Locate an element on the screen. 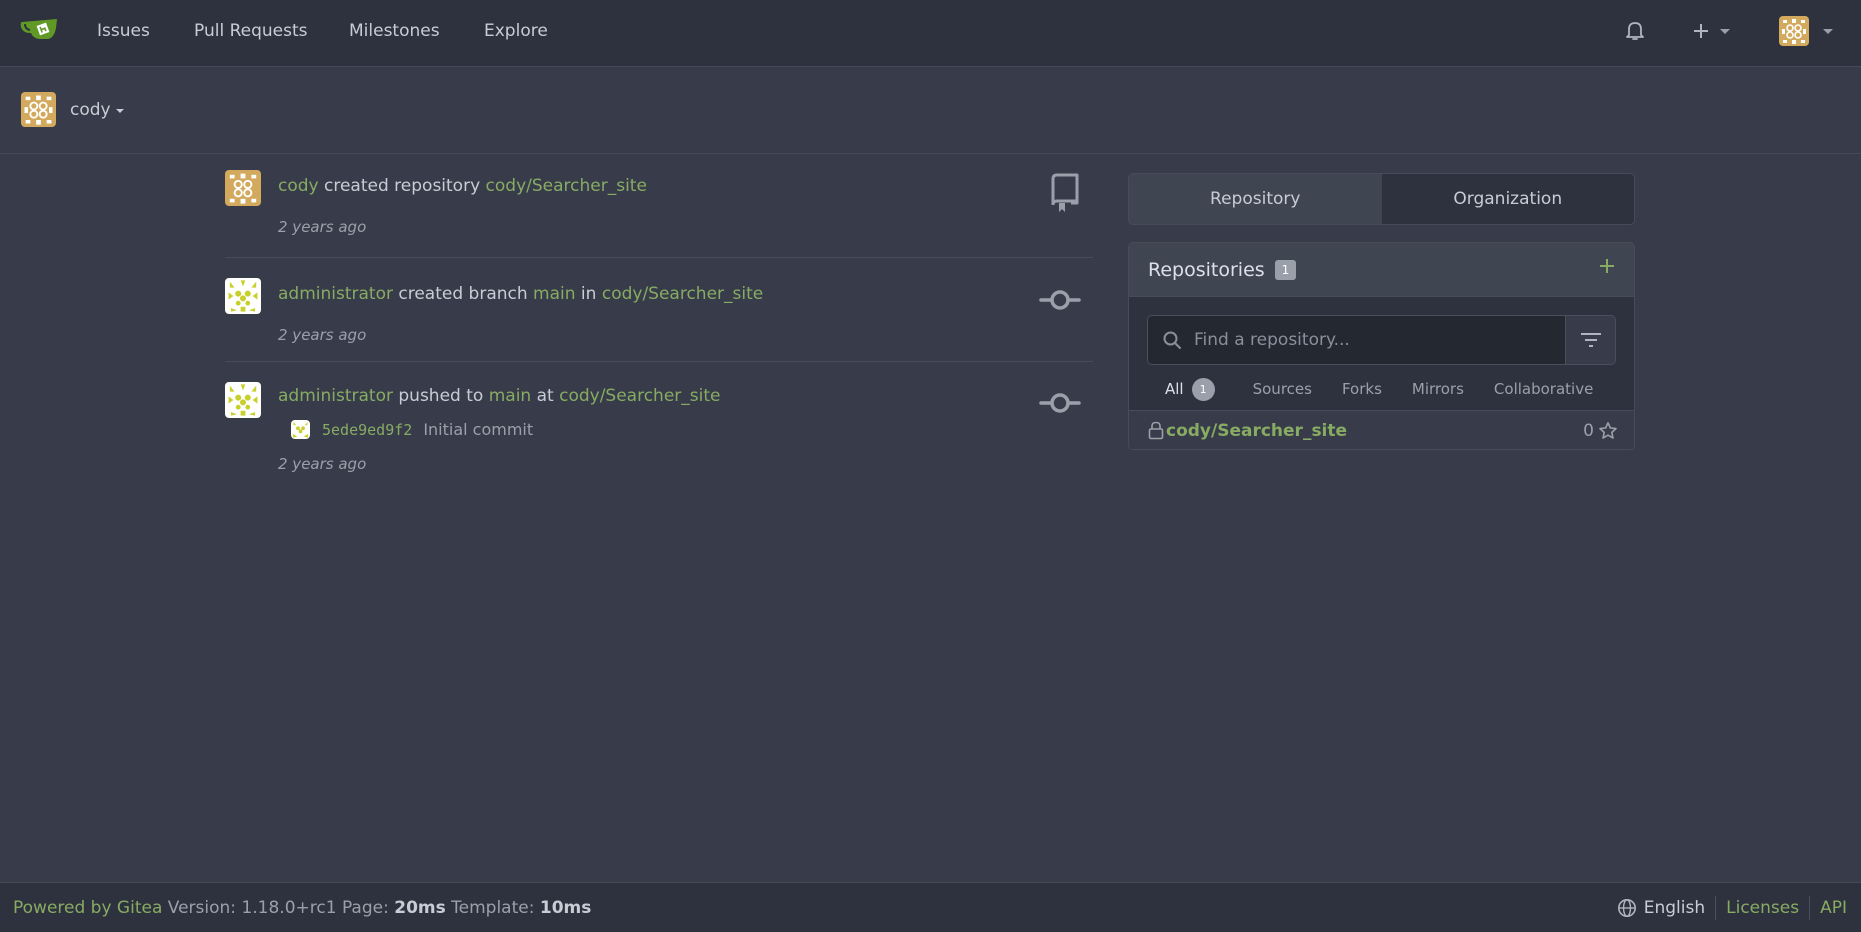 This screenshot has width=1861, height=932. create-new-dropdown is located at coordinates (1711, 31).